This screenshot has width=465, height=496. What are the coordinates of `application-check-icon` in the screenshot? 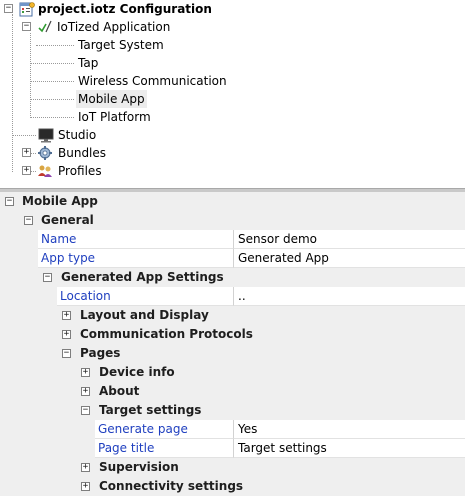 It's located at (45, 27).